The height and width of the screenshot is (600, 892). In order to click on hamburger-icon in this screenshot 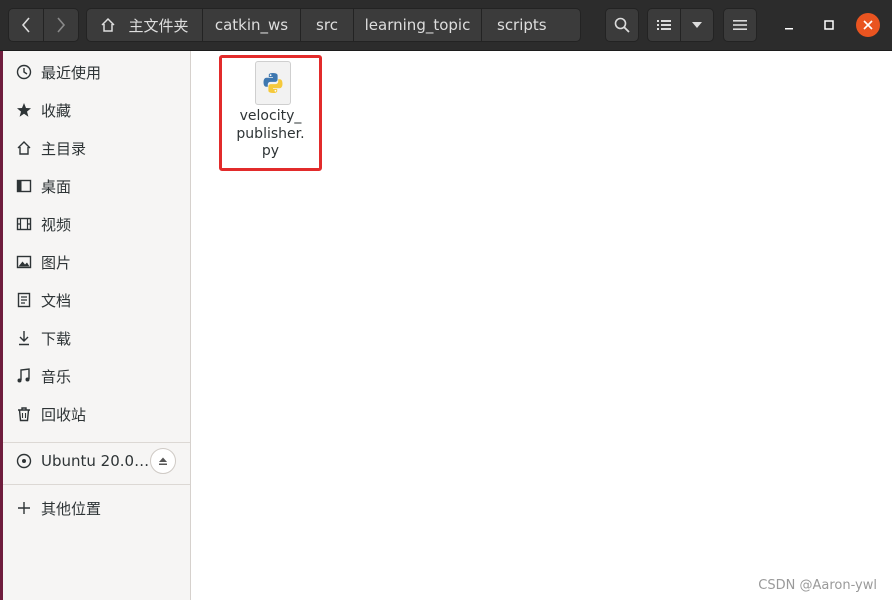, I will do `click(740, 25)`.